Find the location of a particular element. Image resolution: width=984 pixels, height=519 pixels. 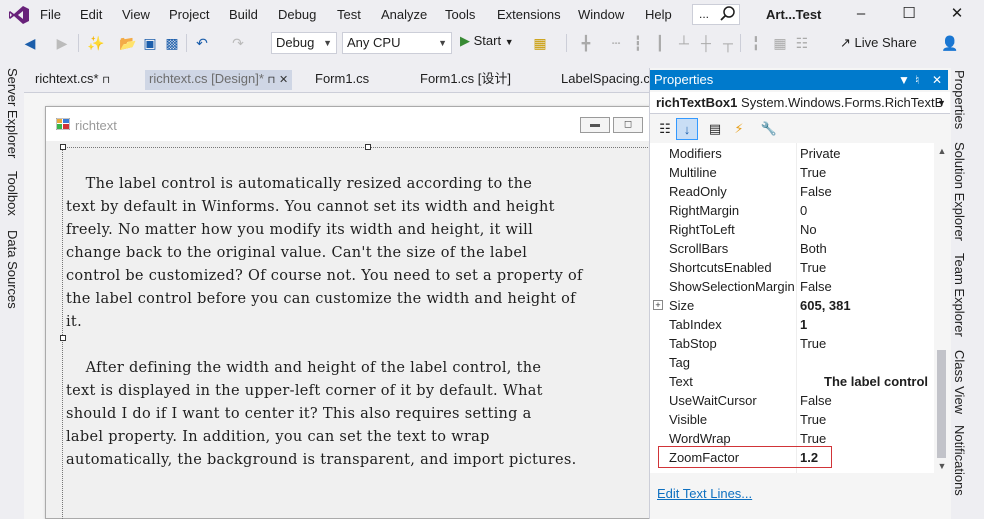

property-row-scrollbars: ScrollBars Both is located at coordinates (792, 248).